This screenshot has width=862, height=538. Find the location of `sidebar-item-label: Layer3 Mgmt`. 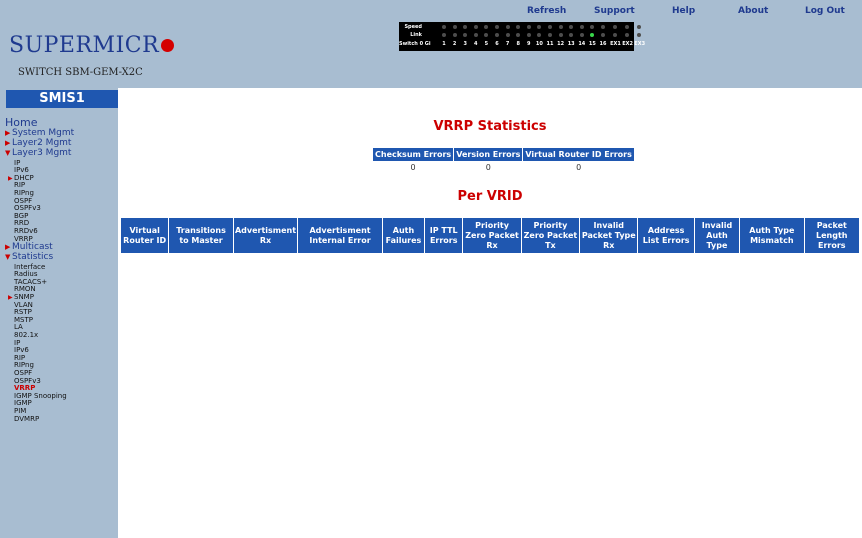

sidebar-item-label: Layer3 Mgmt is located at coordinates (42, 153).